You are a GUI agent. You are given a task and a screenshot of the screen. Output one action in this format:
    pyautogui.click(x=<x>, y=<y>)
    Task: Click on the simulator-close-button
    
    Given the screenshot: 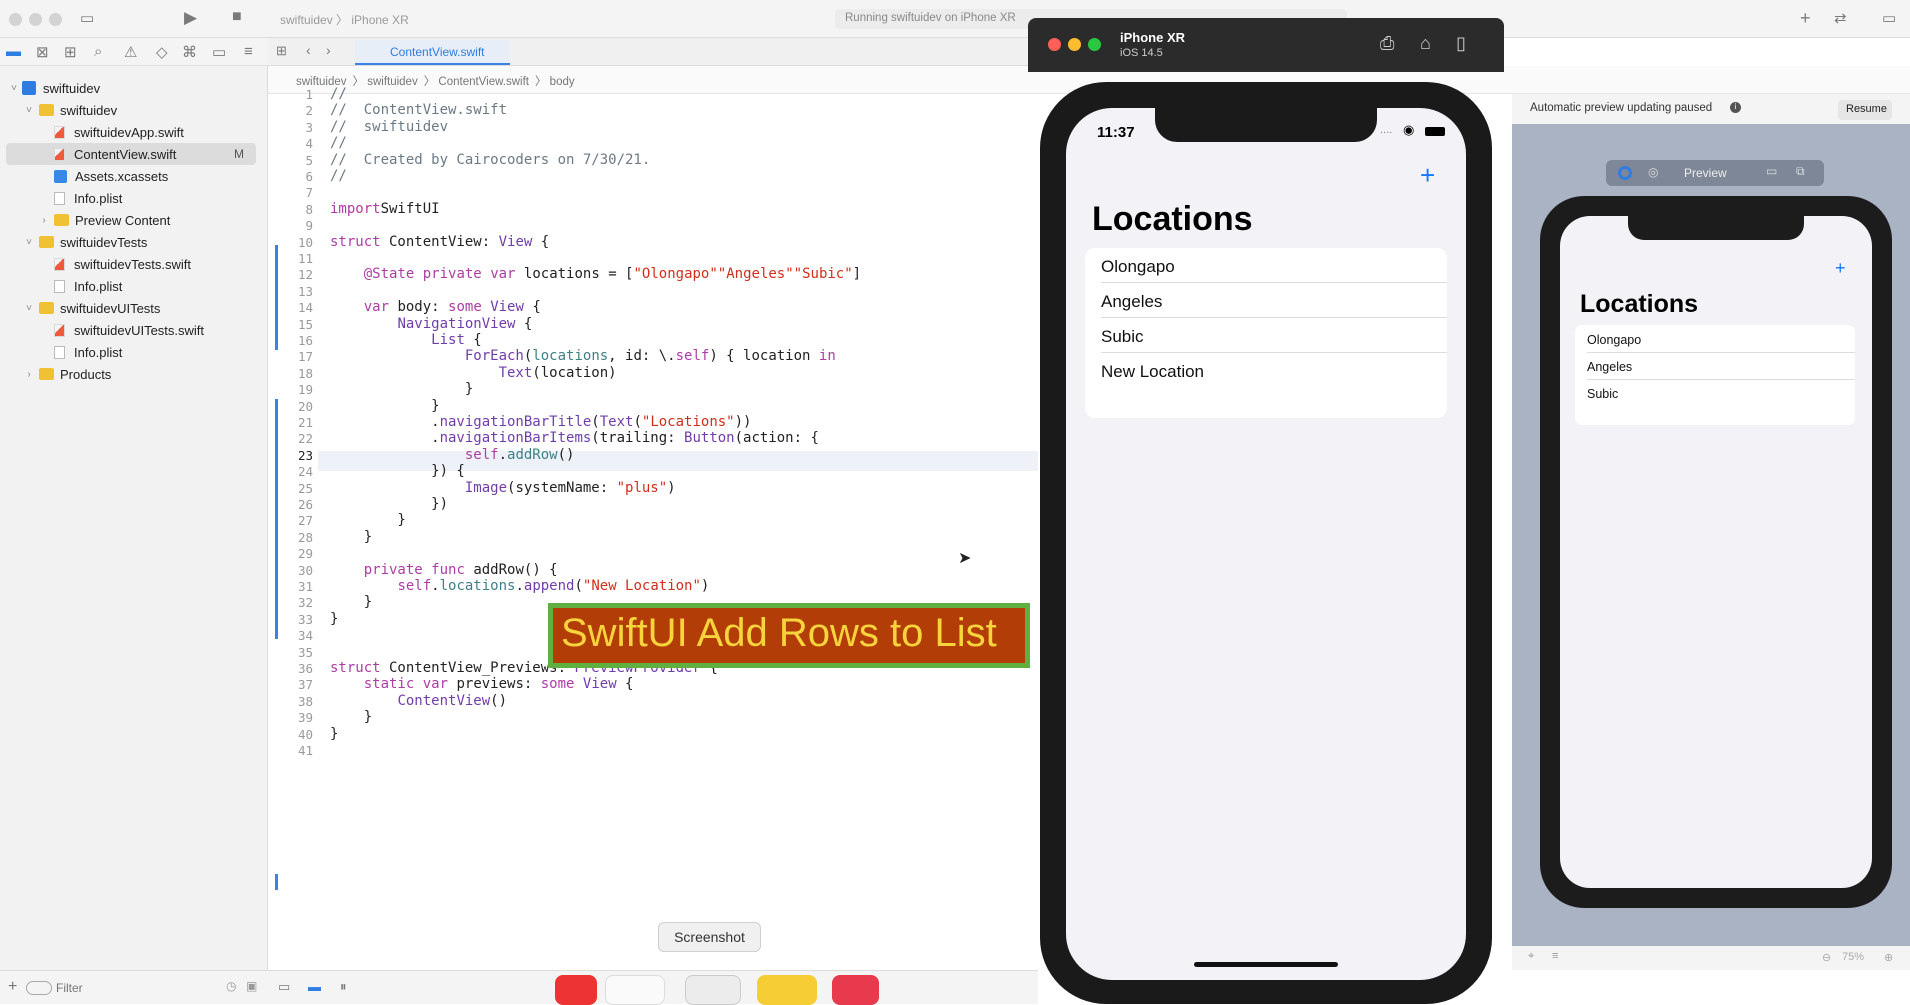 What is the action you would take?
    pyautogui.click(x=1054, y=44)
    